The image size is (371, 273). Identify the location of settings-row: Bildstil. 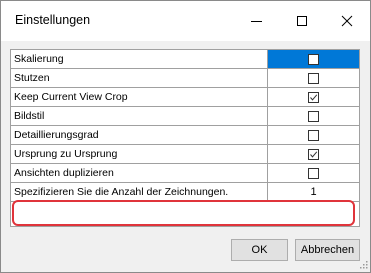
(185, 116).